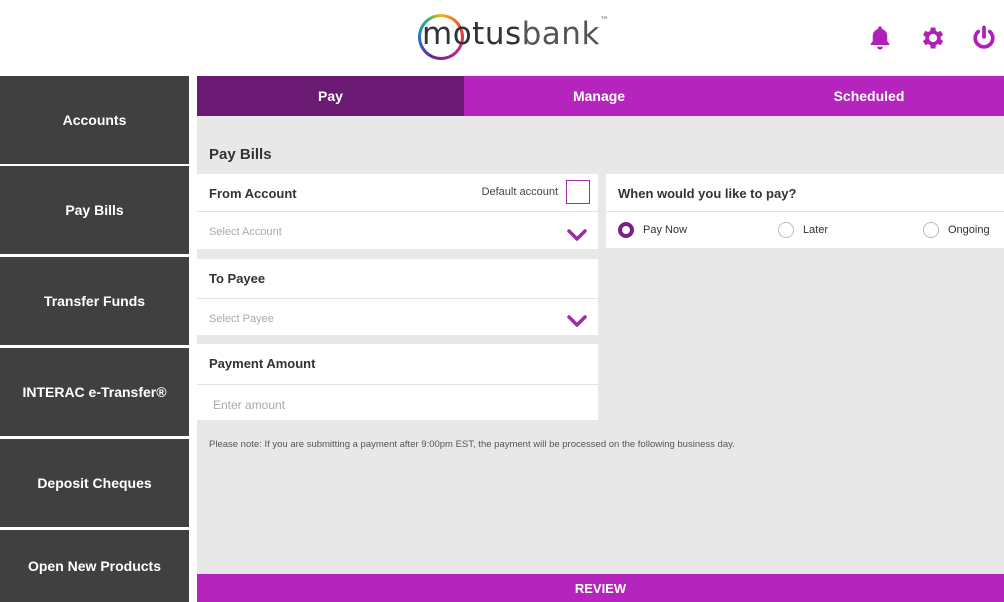 The width and height of the screenshot is (1004, 602). I want to click on app-header: motusbank™, so click(502, 38).